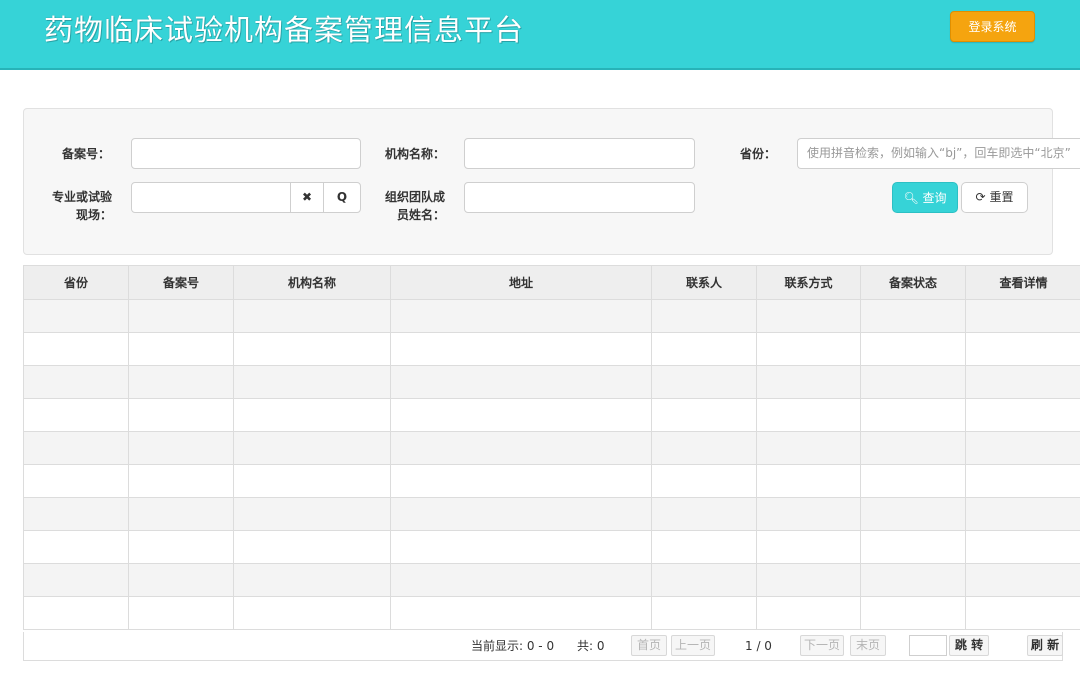 The width and height of the screenshot is (1080, 673). What do you see at coordinates (1045, 645) in the screenshot?
I see `refresh-button: 刷 新` at bounding box center [1045, 645].